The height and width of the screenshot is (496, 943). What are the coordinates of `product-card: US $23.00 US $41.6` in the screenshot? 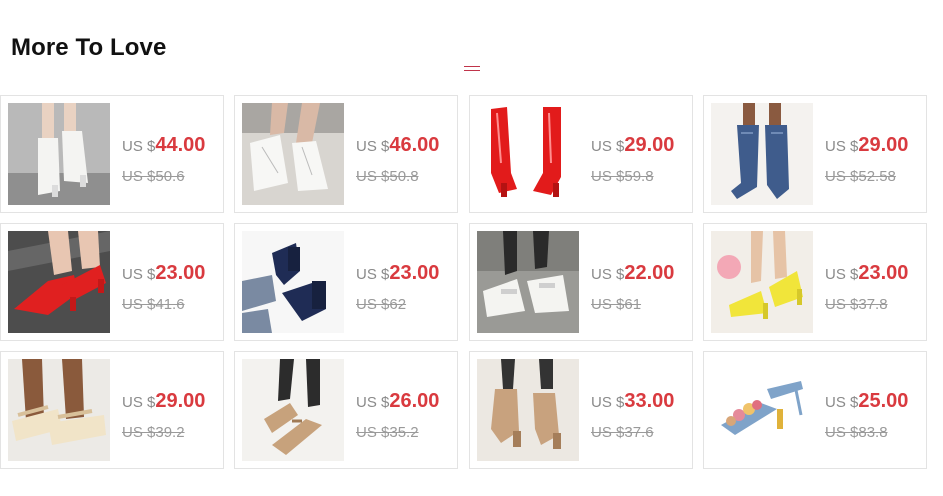 It's located at (112, 282).